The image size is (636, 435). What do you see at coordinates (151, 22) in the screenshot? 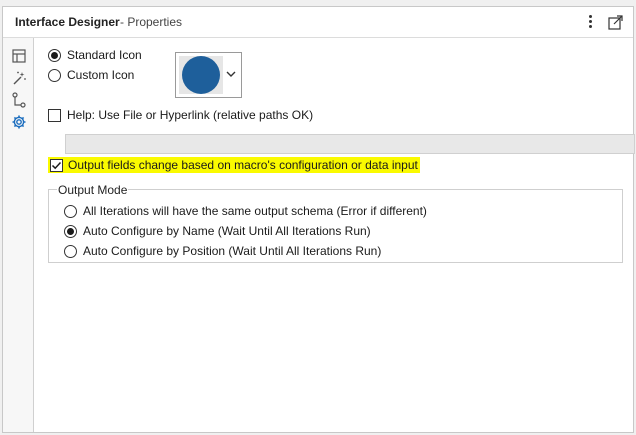
I see `window-subtitle: - Properties` at bounding box center [151, 22].